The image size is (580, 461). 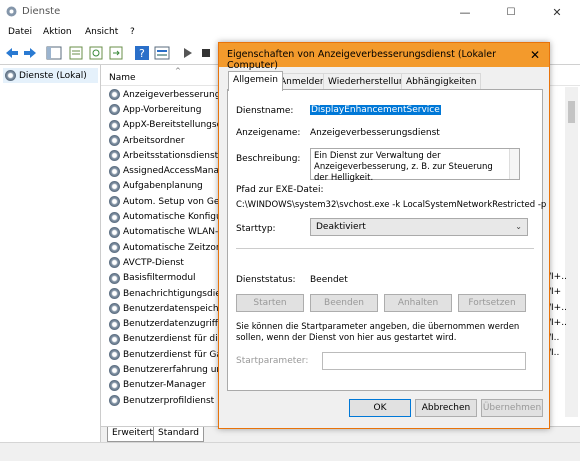 I want to click on stop-icon, so click(x=206, y=53).